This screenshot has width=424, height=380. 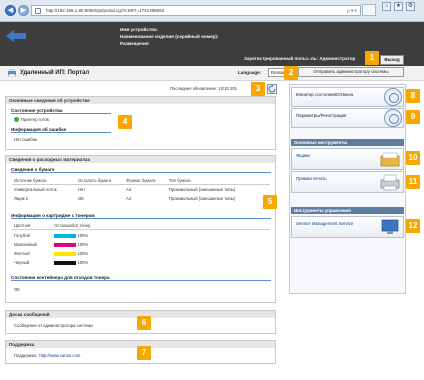 What do you see at coordinates (347, 159) in the screenshot?
I see `inbox-button: Ящики` at bounding box center [347, 159].